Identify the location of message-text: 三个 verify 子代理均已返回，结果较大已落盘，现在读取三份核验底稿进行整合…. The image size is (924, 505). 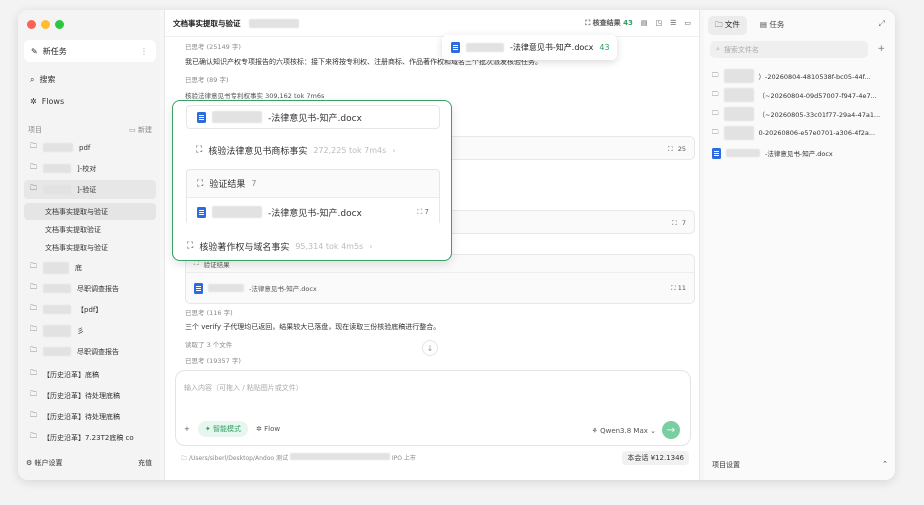
(313, 327).